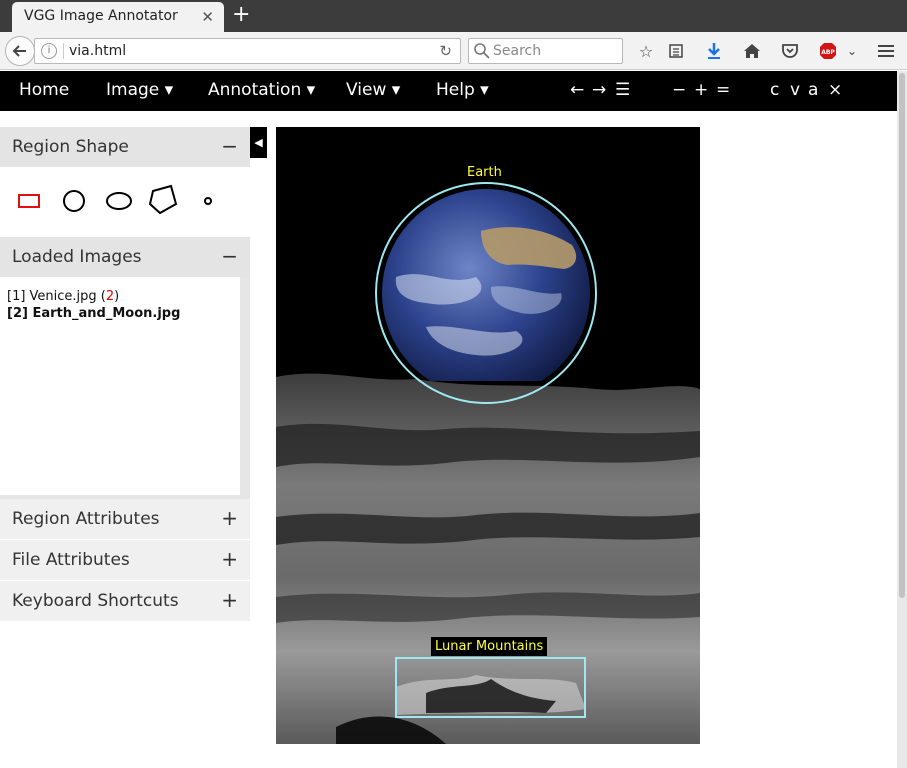 The image size is (907, 768). What do you see at coordinates (790, 51) in the screenshot?
I see `pocket-icon` at bounding box center [790, 51].